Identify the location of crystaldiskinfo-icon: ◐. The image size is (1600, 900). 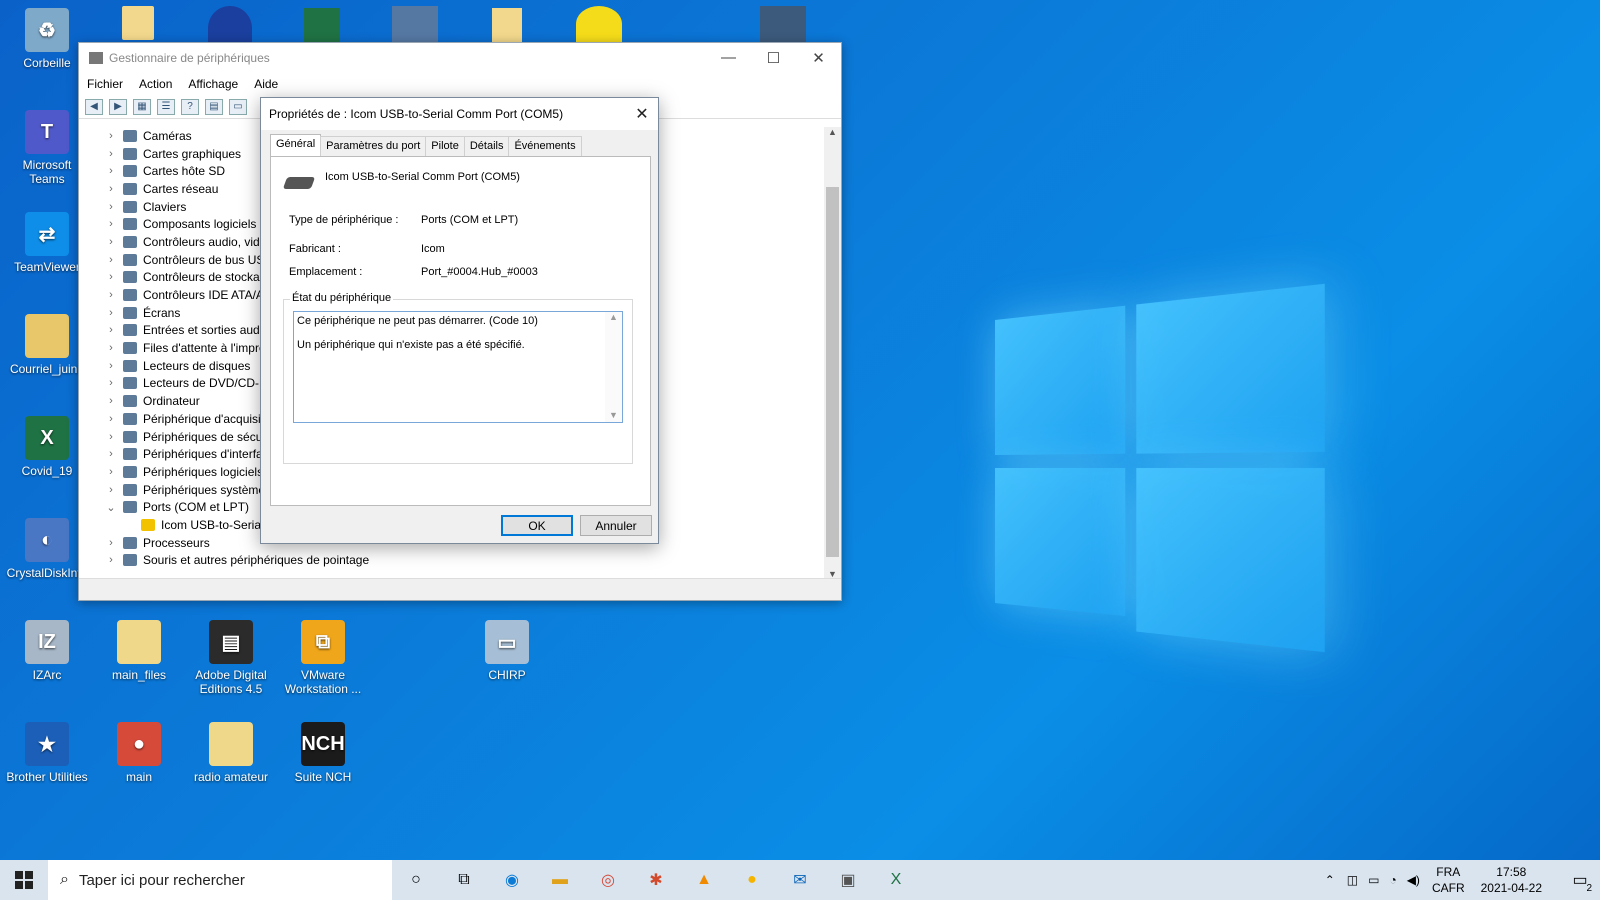
(47, 540).